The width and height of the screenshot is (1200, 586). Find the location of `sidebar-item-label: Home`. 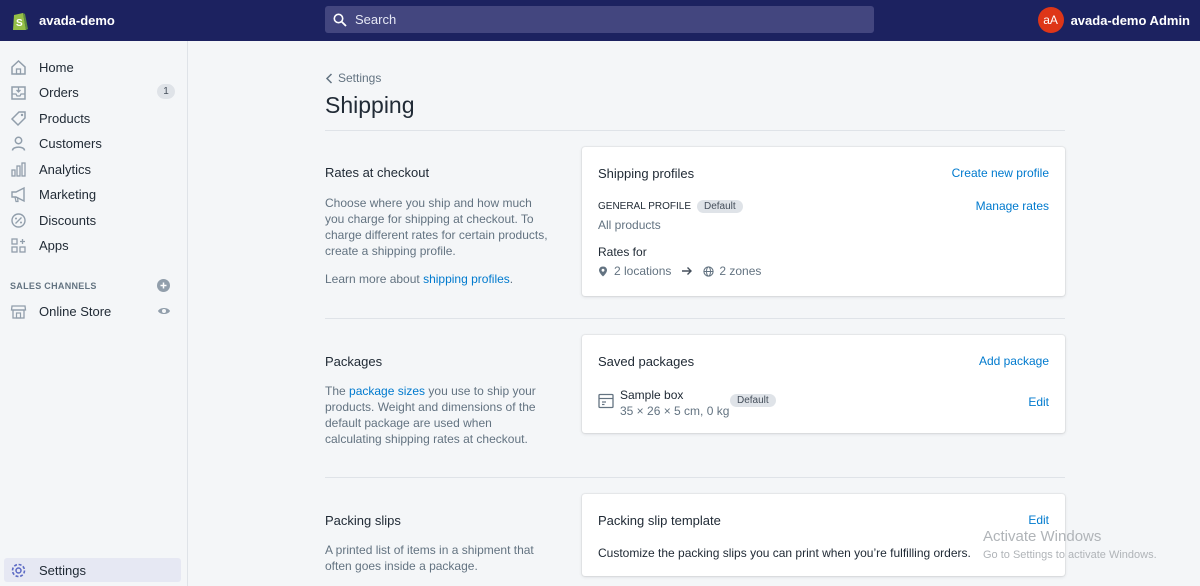

sidebar-item-label: Home is located at coordinates (56, 67).